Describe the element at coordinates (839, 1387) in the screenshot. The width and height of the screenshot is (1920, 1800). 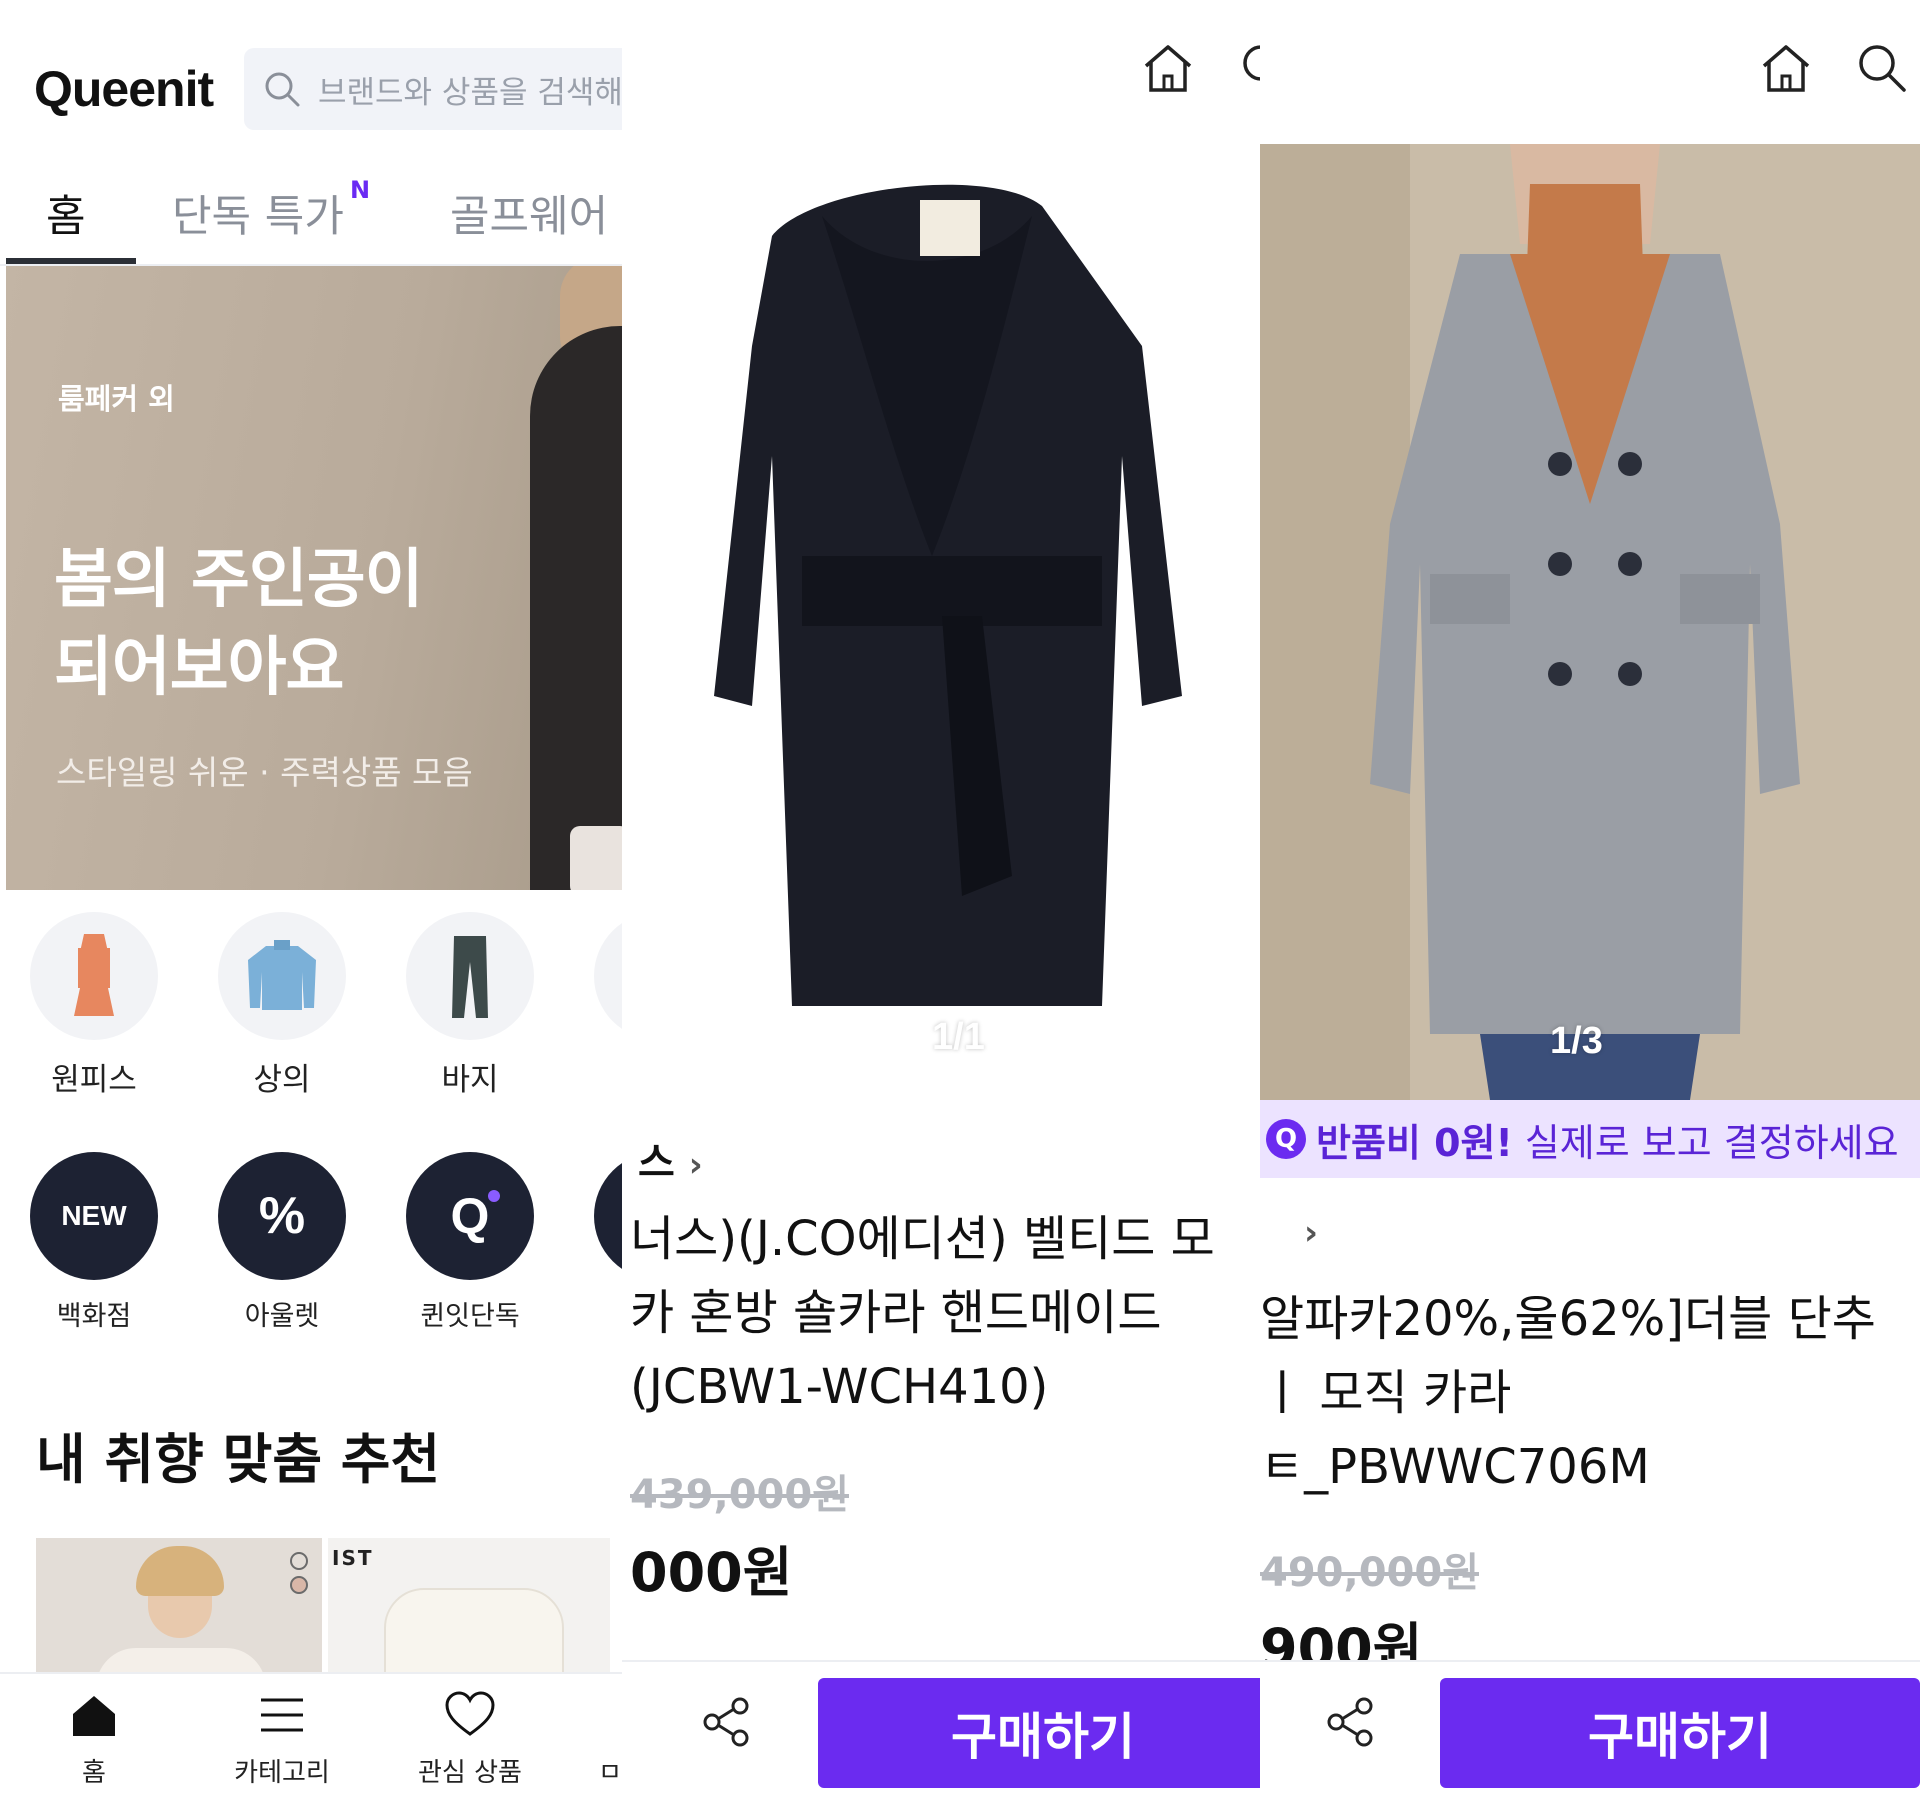
I see `product-name-line3: (JCBW1-WCH410)` at that location.